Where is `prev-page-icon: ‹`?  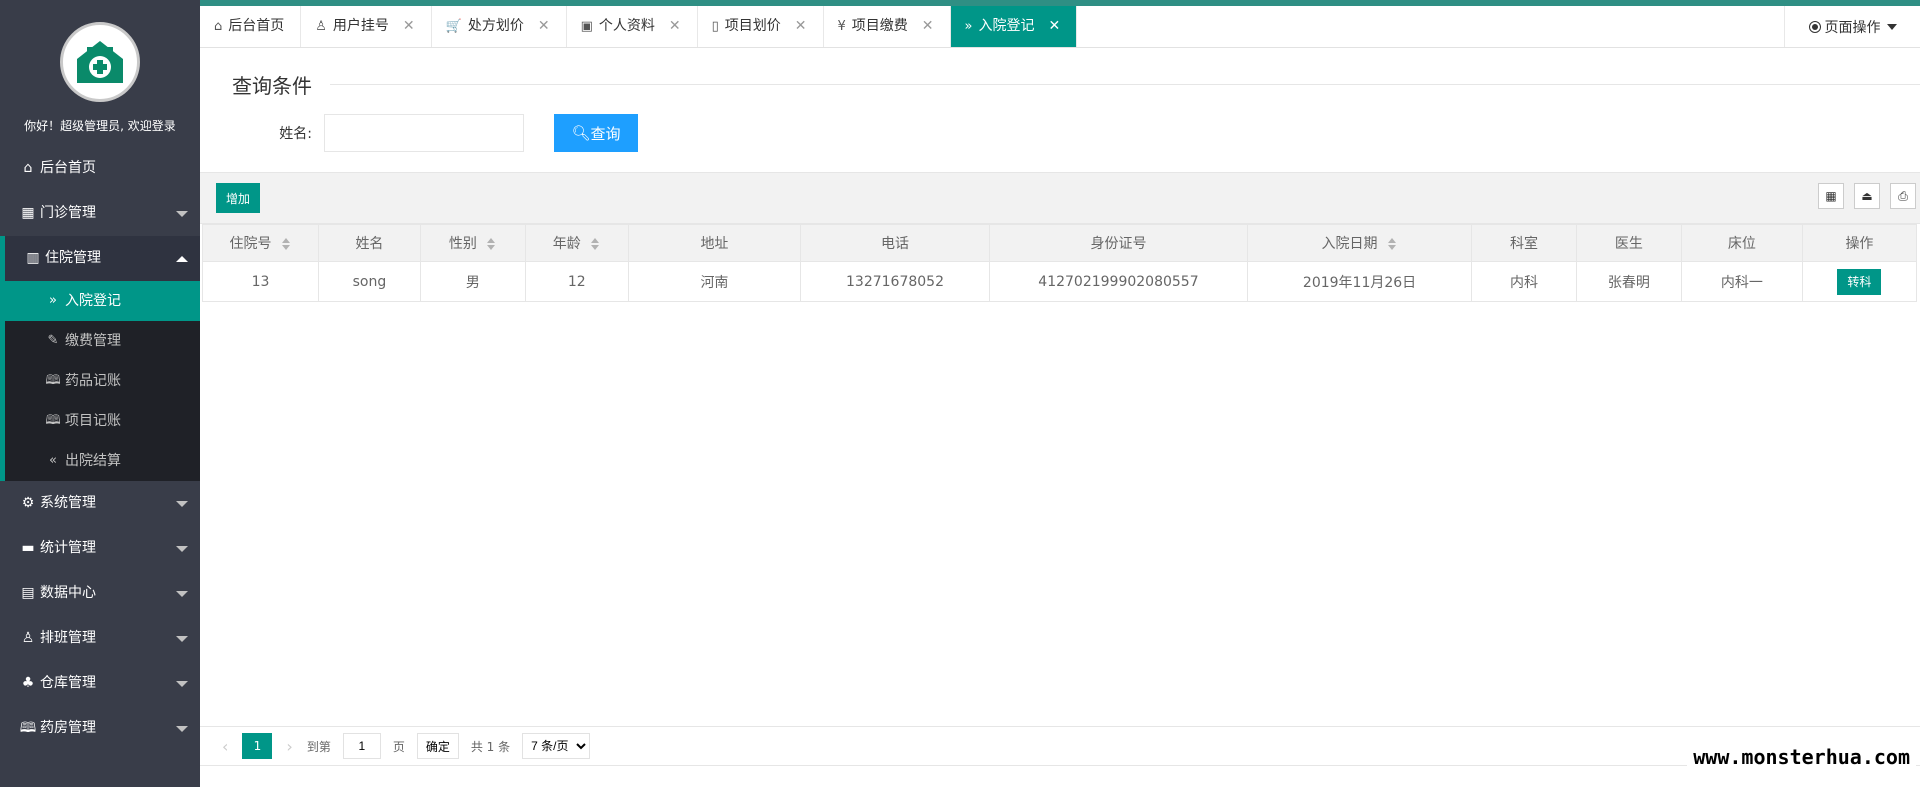
prev-page-icon: ‹ is located at coordinates (225, 746).